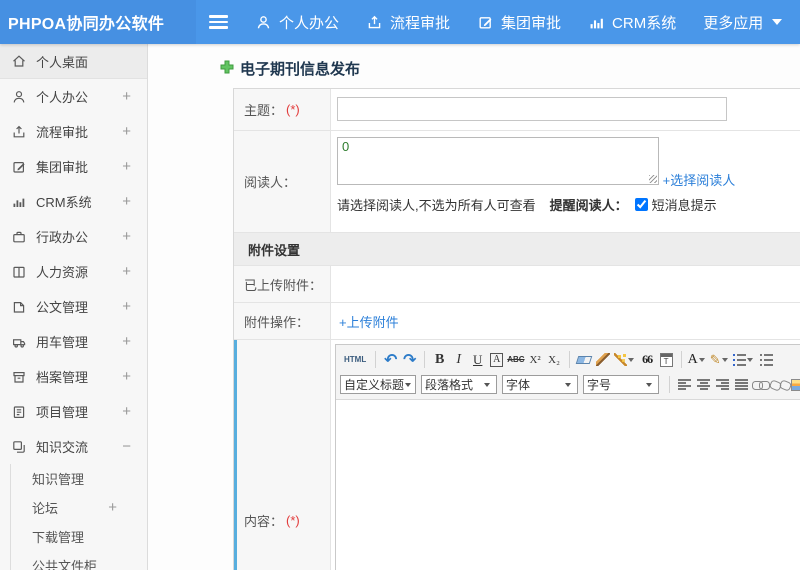 The height and width of the screenshot is (570, 800). What do you see at coordinates (741, 384) in the screenshot?
I see `align-justify-icon` at bounding box center [741, 384].